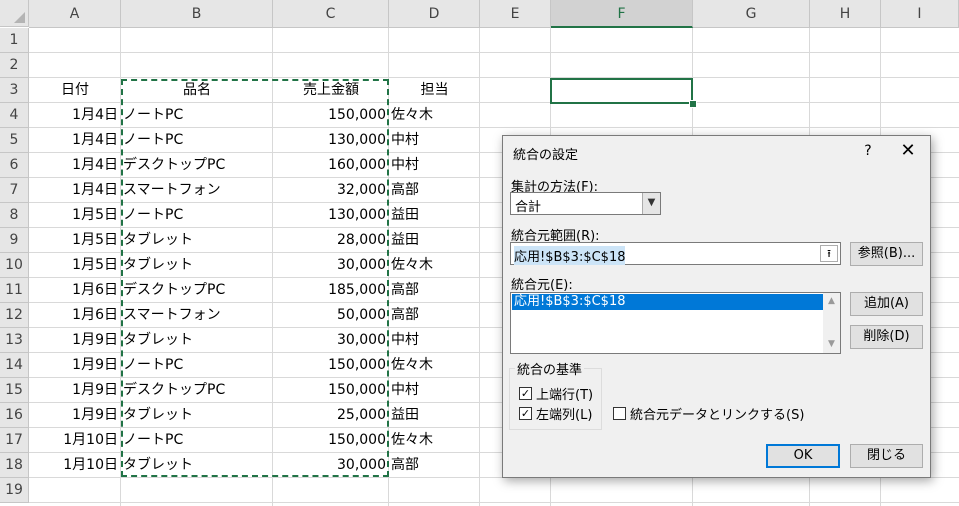  I want to click on select-all-corner, so click(14, 13).